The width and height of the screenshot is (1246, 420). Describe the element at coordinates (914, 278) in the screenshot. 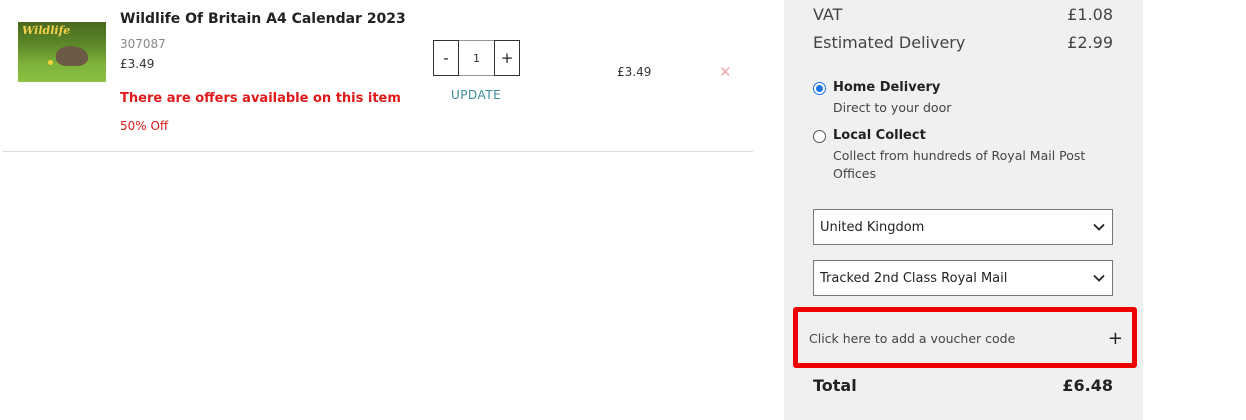

I see `shipping-method-value: Tracked 2nd Class Royal Mail` at that location.